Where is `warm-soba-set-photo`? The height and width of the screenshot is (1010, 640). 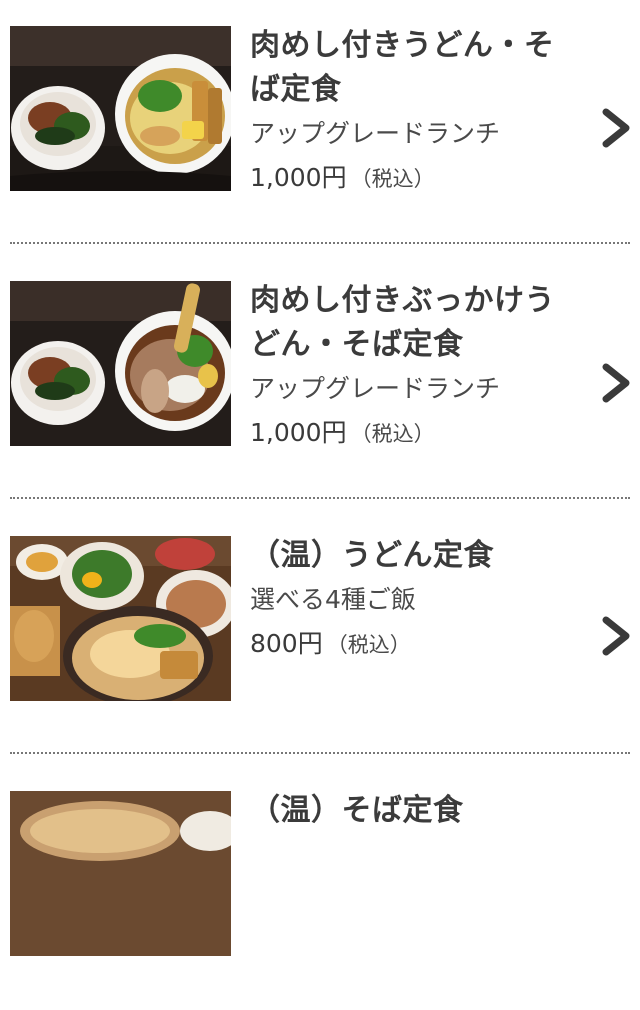 warm-soba-set-photo is located at coordinates (120, 873).